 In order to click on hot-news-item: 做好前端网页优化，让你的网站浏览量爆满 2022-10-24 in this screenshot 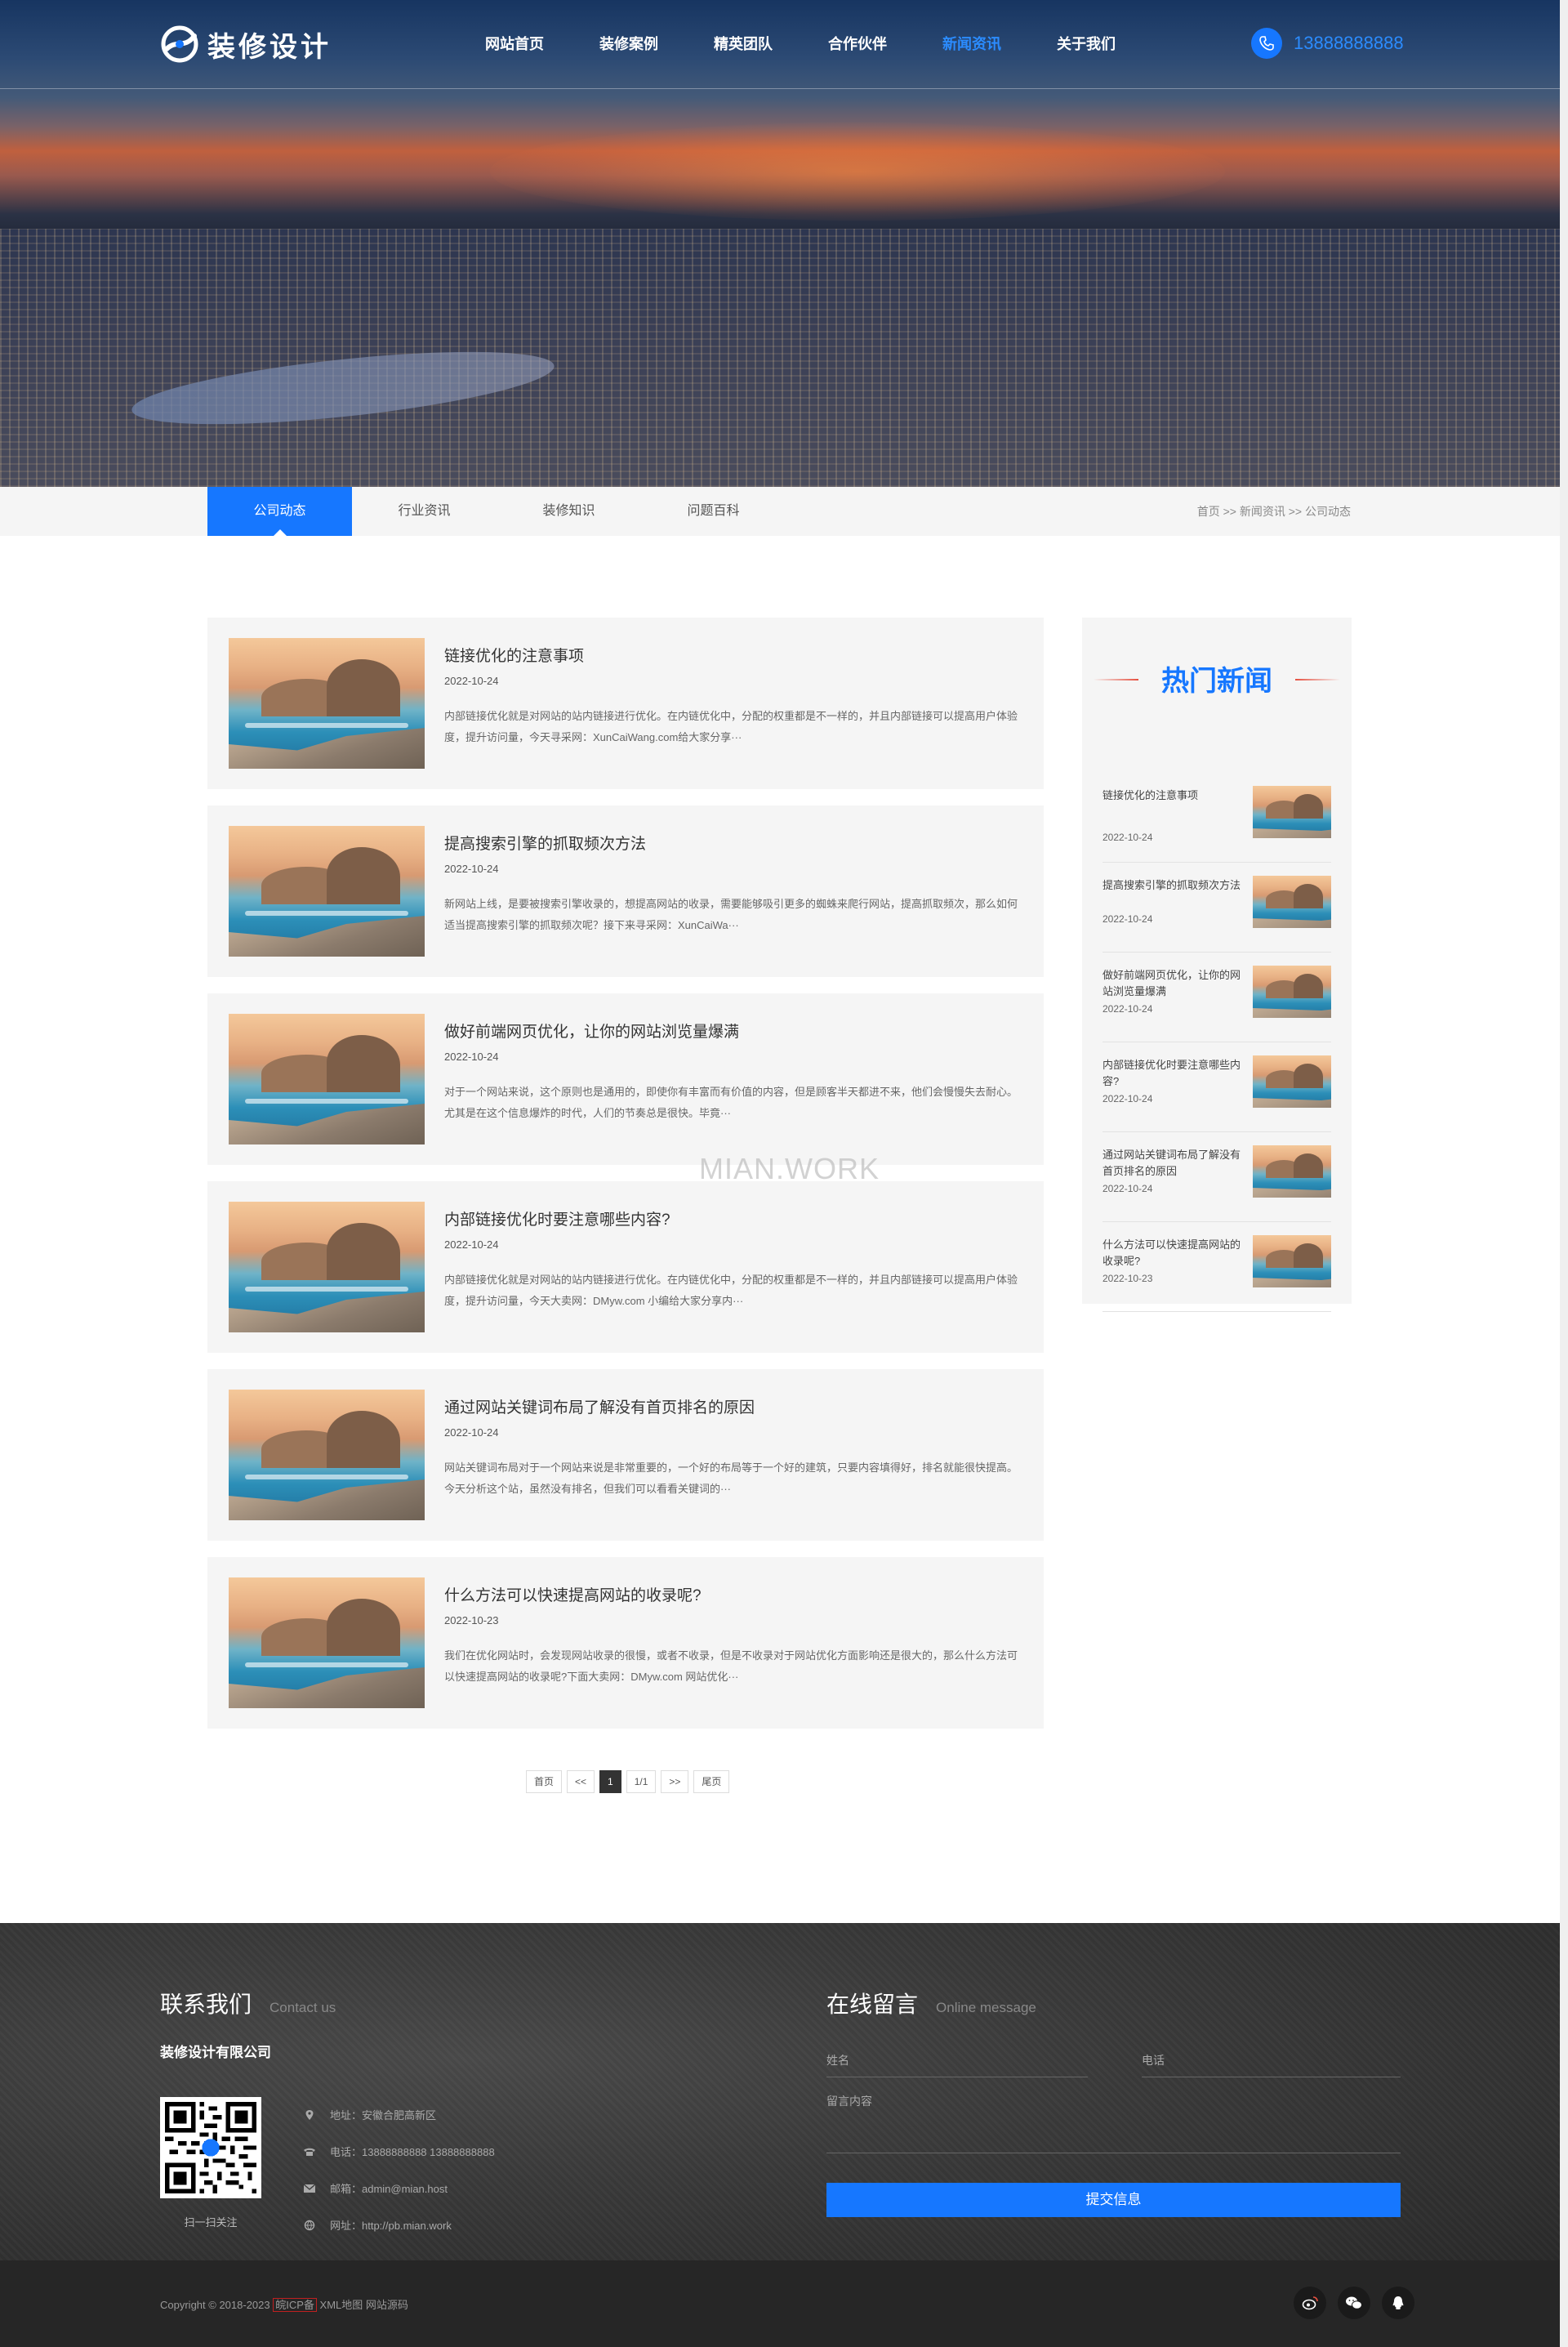, I will do `click(1216, 998)`.